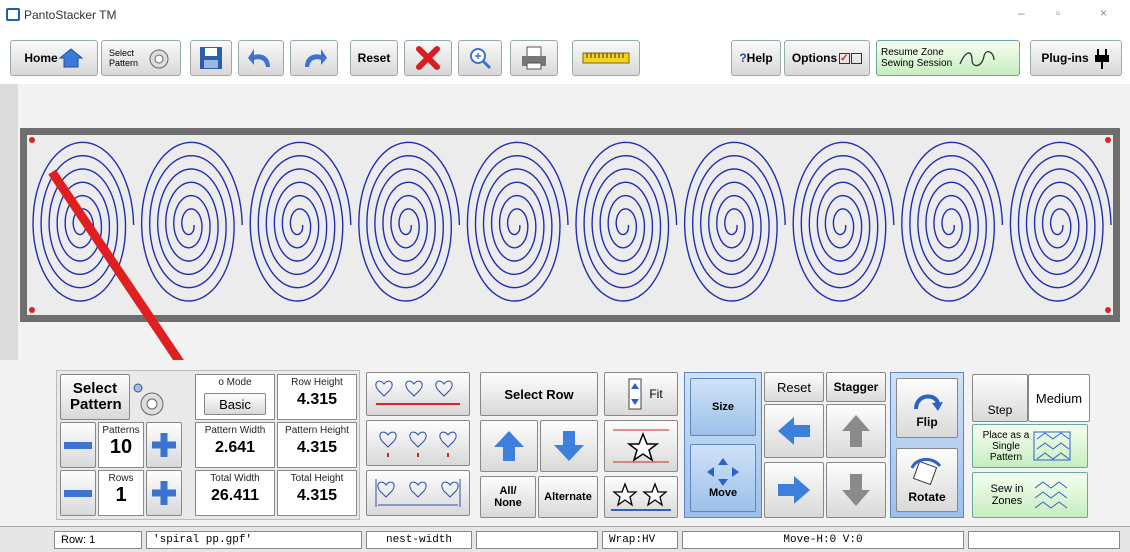  What do you see at coordinates (928, 402) in the screenshot?
I see `flip-icon` at bounding box center [928, 402].